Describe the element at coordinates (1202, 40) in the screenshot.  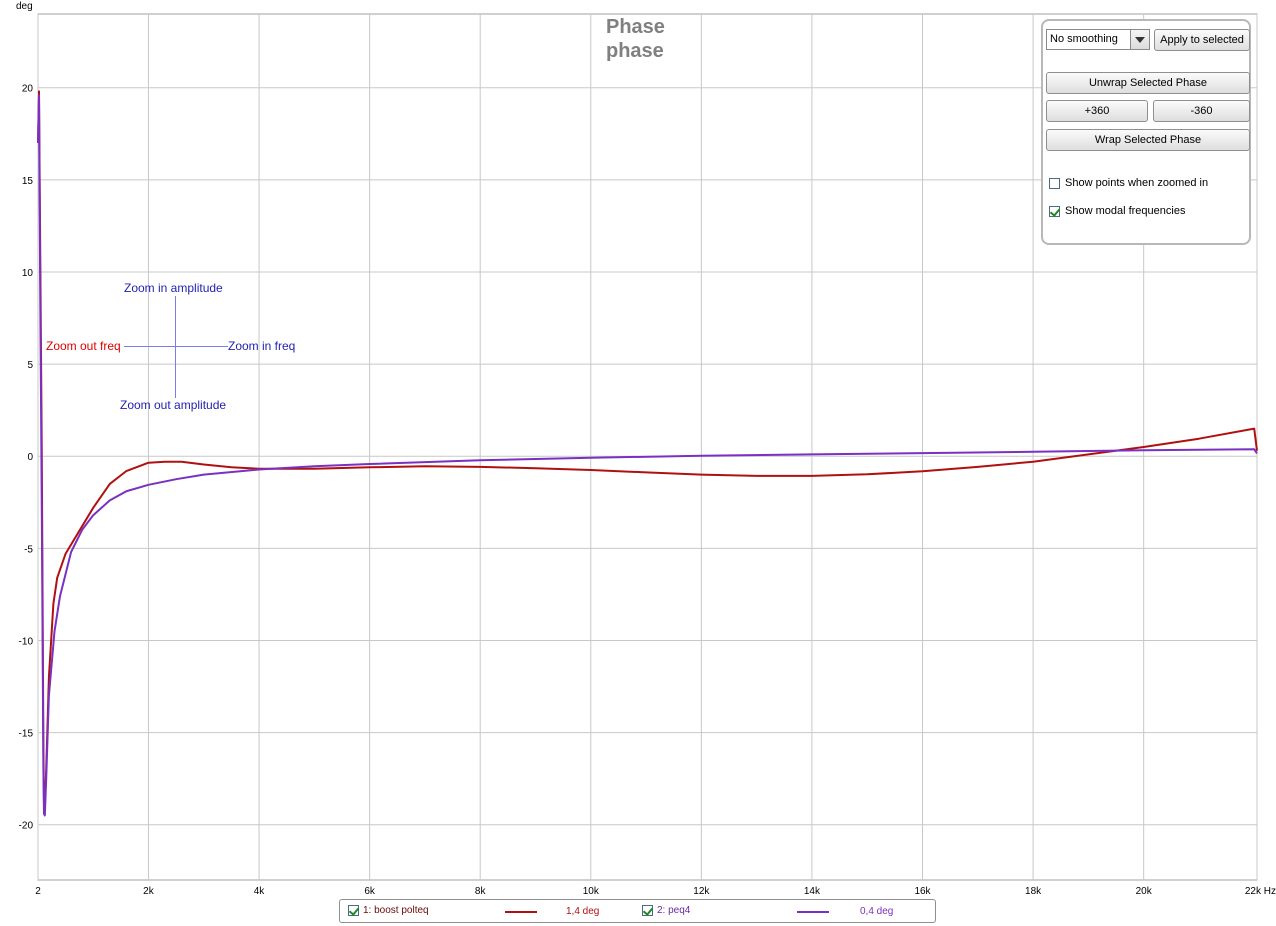
I see `apply-to-selected-button: Apply to selected` at that location.